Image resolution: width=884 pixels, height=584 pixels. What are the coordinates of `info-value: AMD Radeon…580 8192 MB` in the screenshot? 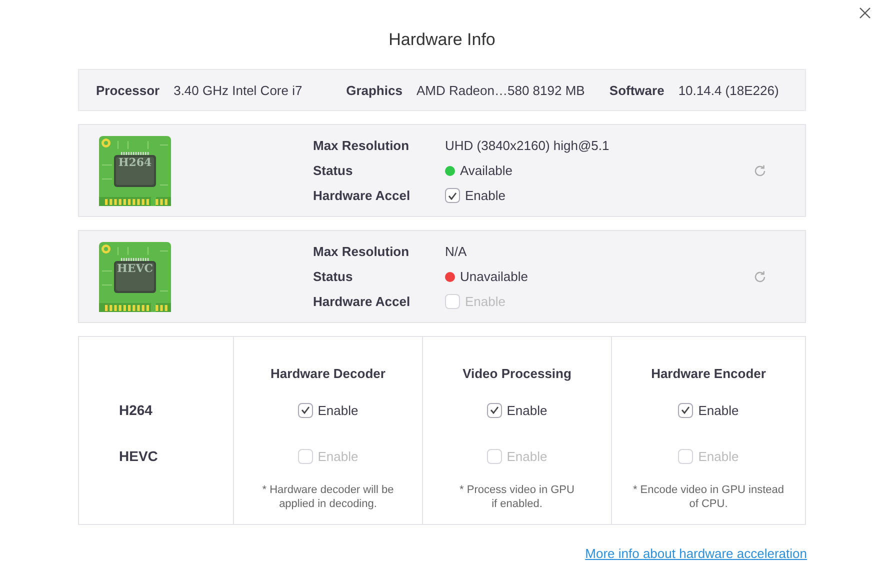 It's located at (501, 90).